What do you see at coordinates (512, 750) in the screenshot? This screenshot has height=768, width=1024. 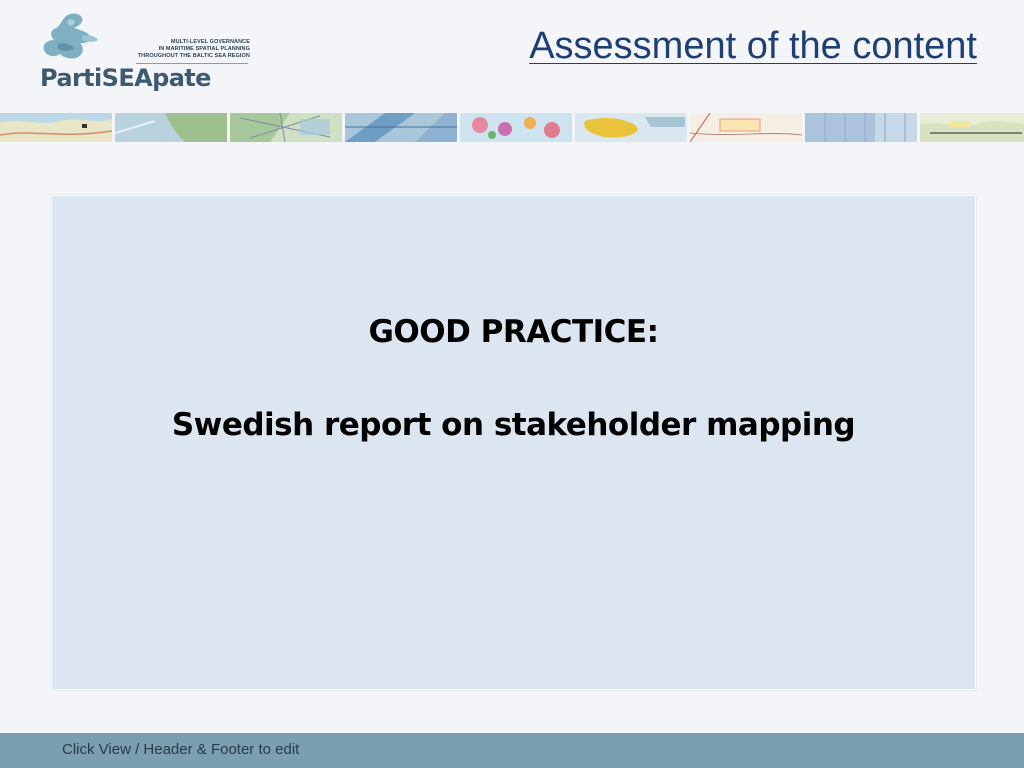 I see `footer-bar: Click View / Header & Footer to edit` at bounding box center [512, 750].